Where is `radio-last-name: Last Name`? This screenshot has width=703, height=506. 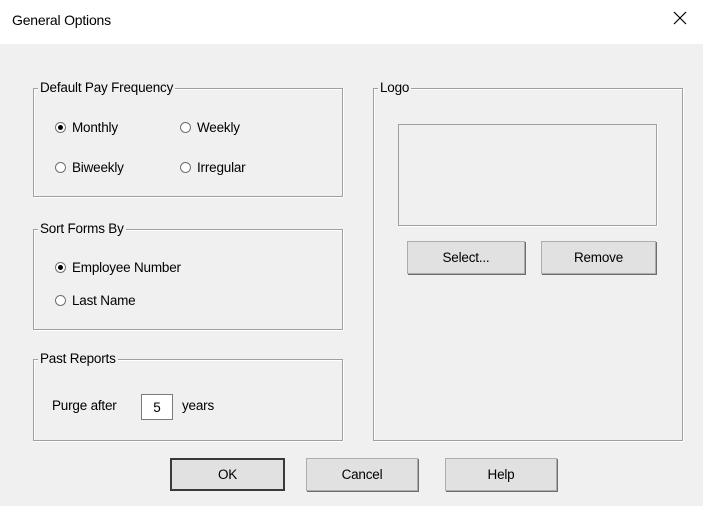
radio-last-name: Last Name is located at coordinates (95, 300).